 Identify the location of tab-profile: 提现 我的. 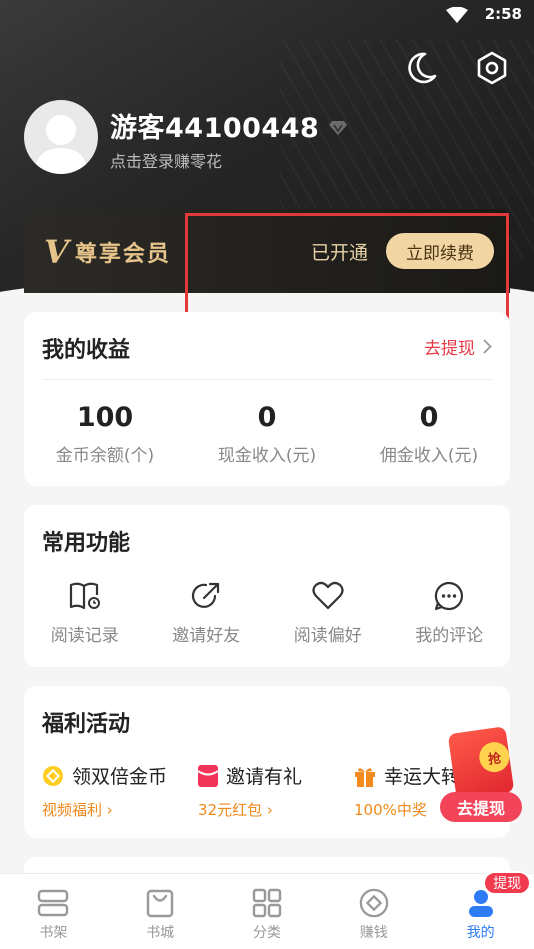
(480, 910).